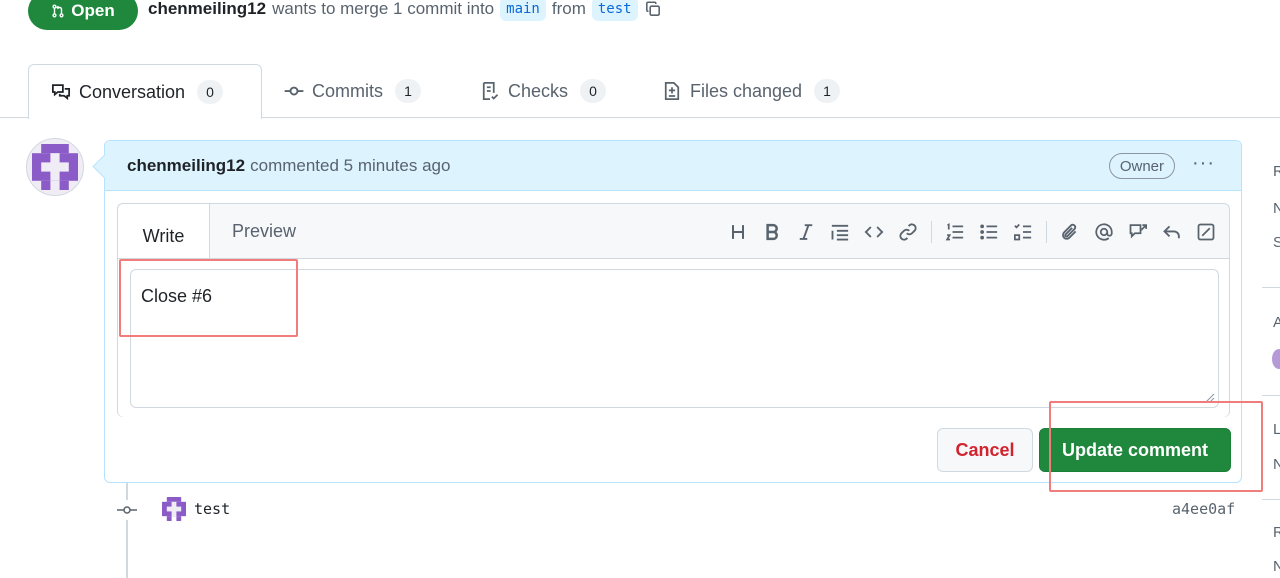  Describe the element at coordinates (186, 166) in the screenshot. I see `comment-author-link: chenmeiling12` at that location.